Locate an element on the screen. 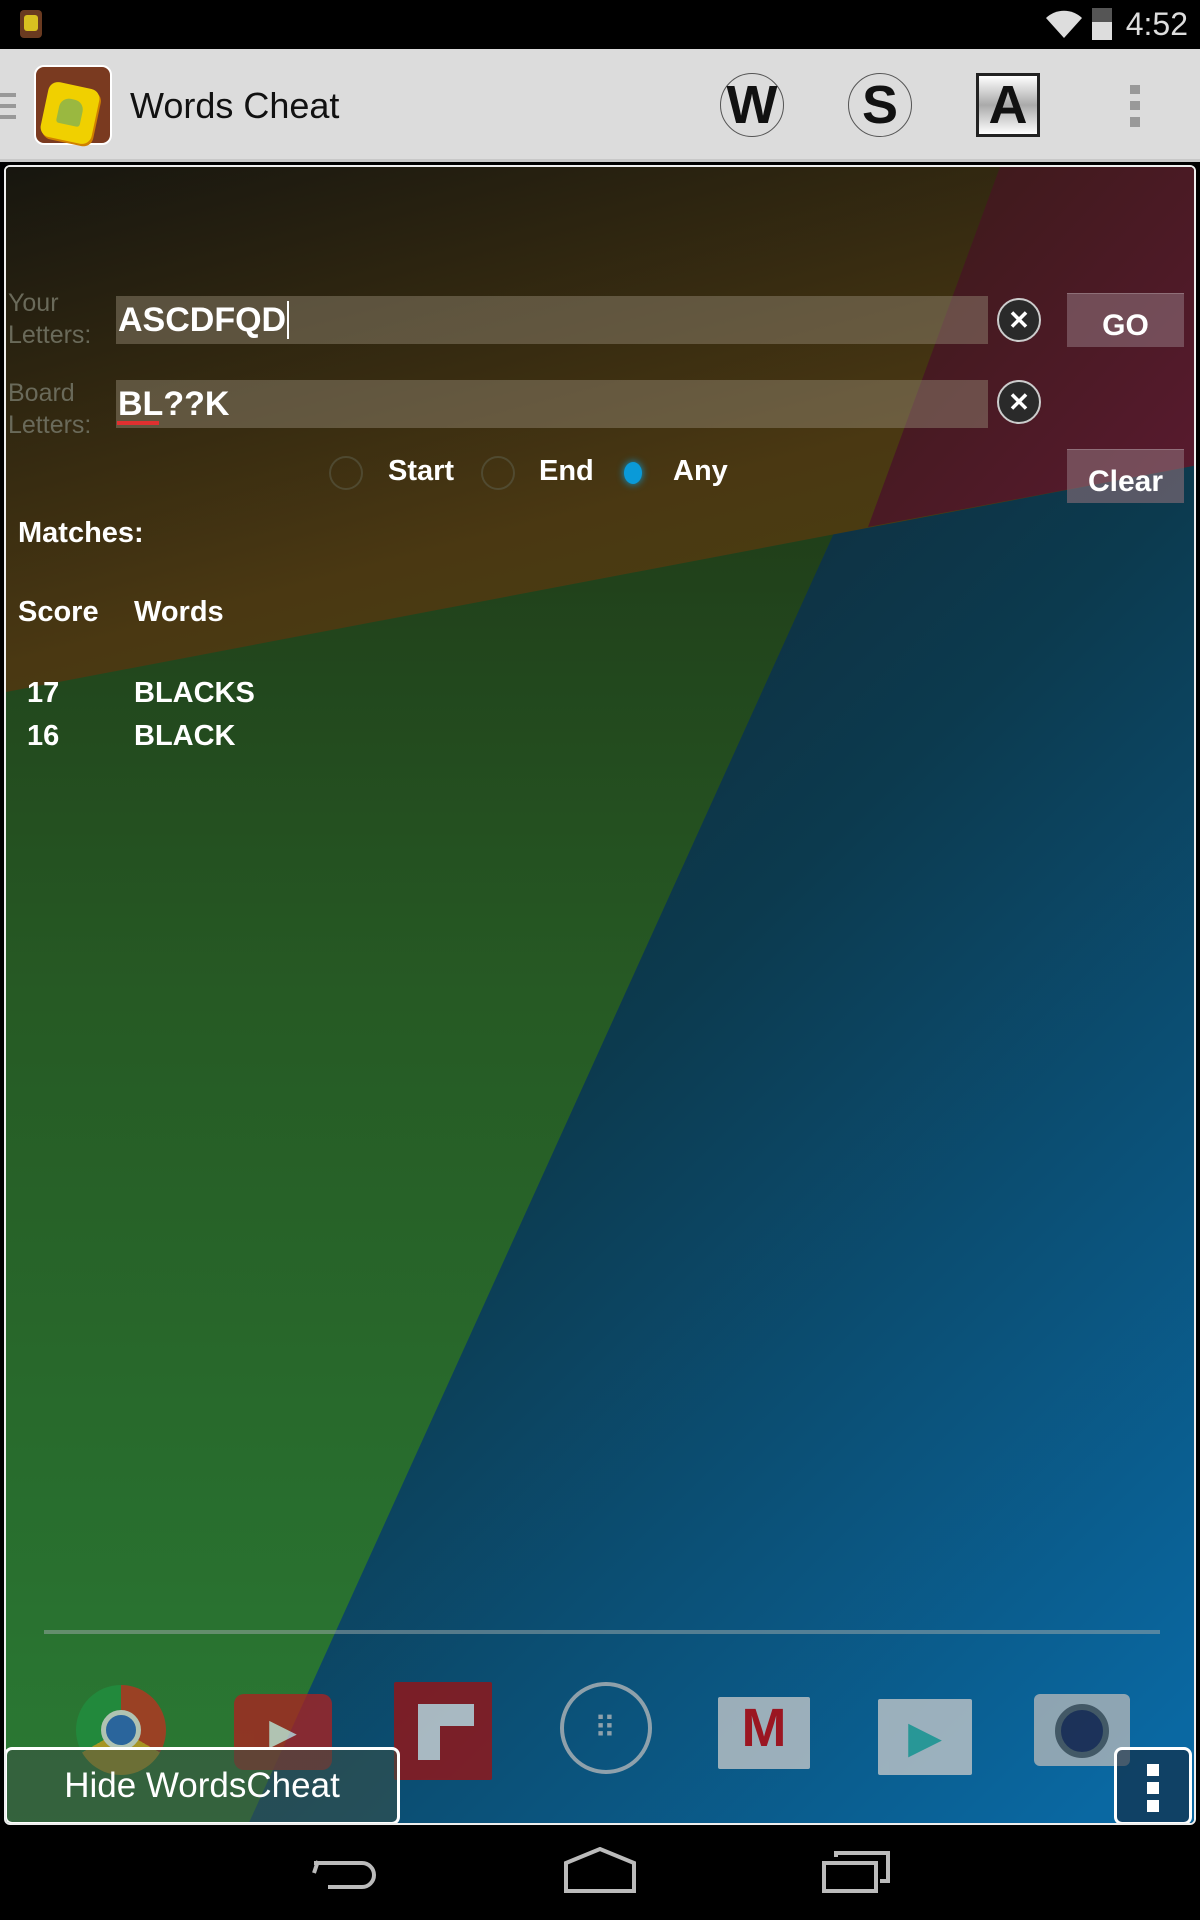 The width and height of the screenshot is (1200, 1920). result-score: 17 is located at coordinates (43, 693).